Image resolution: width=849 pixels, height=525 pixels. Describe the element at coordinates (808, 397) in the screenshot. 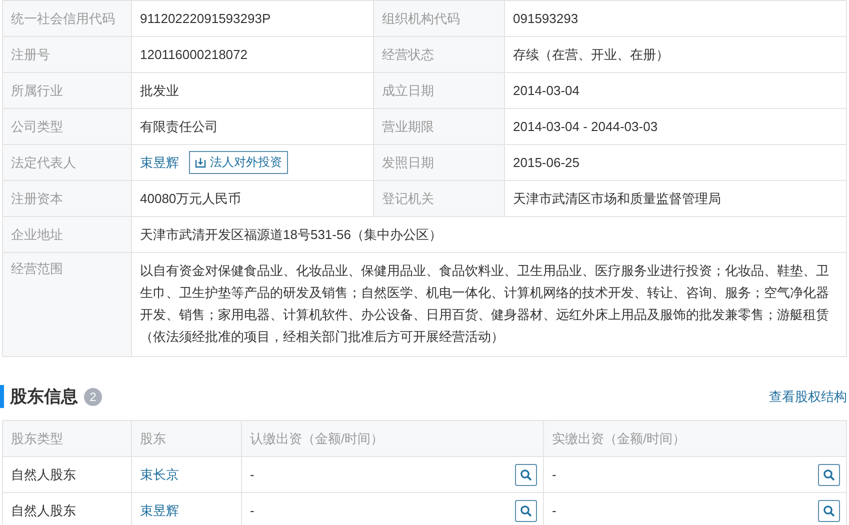

I see `equity-structure-link: 查看股权结构` at that location.